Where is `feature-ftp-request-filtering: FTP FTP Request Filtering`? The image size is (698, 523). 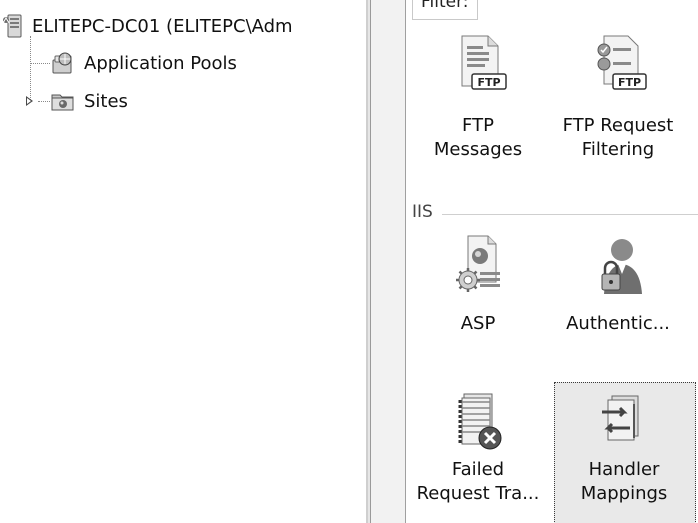 feature-ftp-request-filtering: FTP FTP Request Filtering is located at coordinates (618, 105).